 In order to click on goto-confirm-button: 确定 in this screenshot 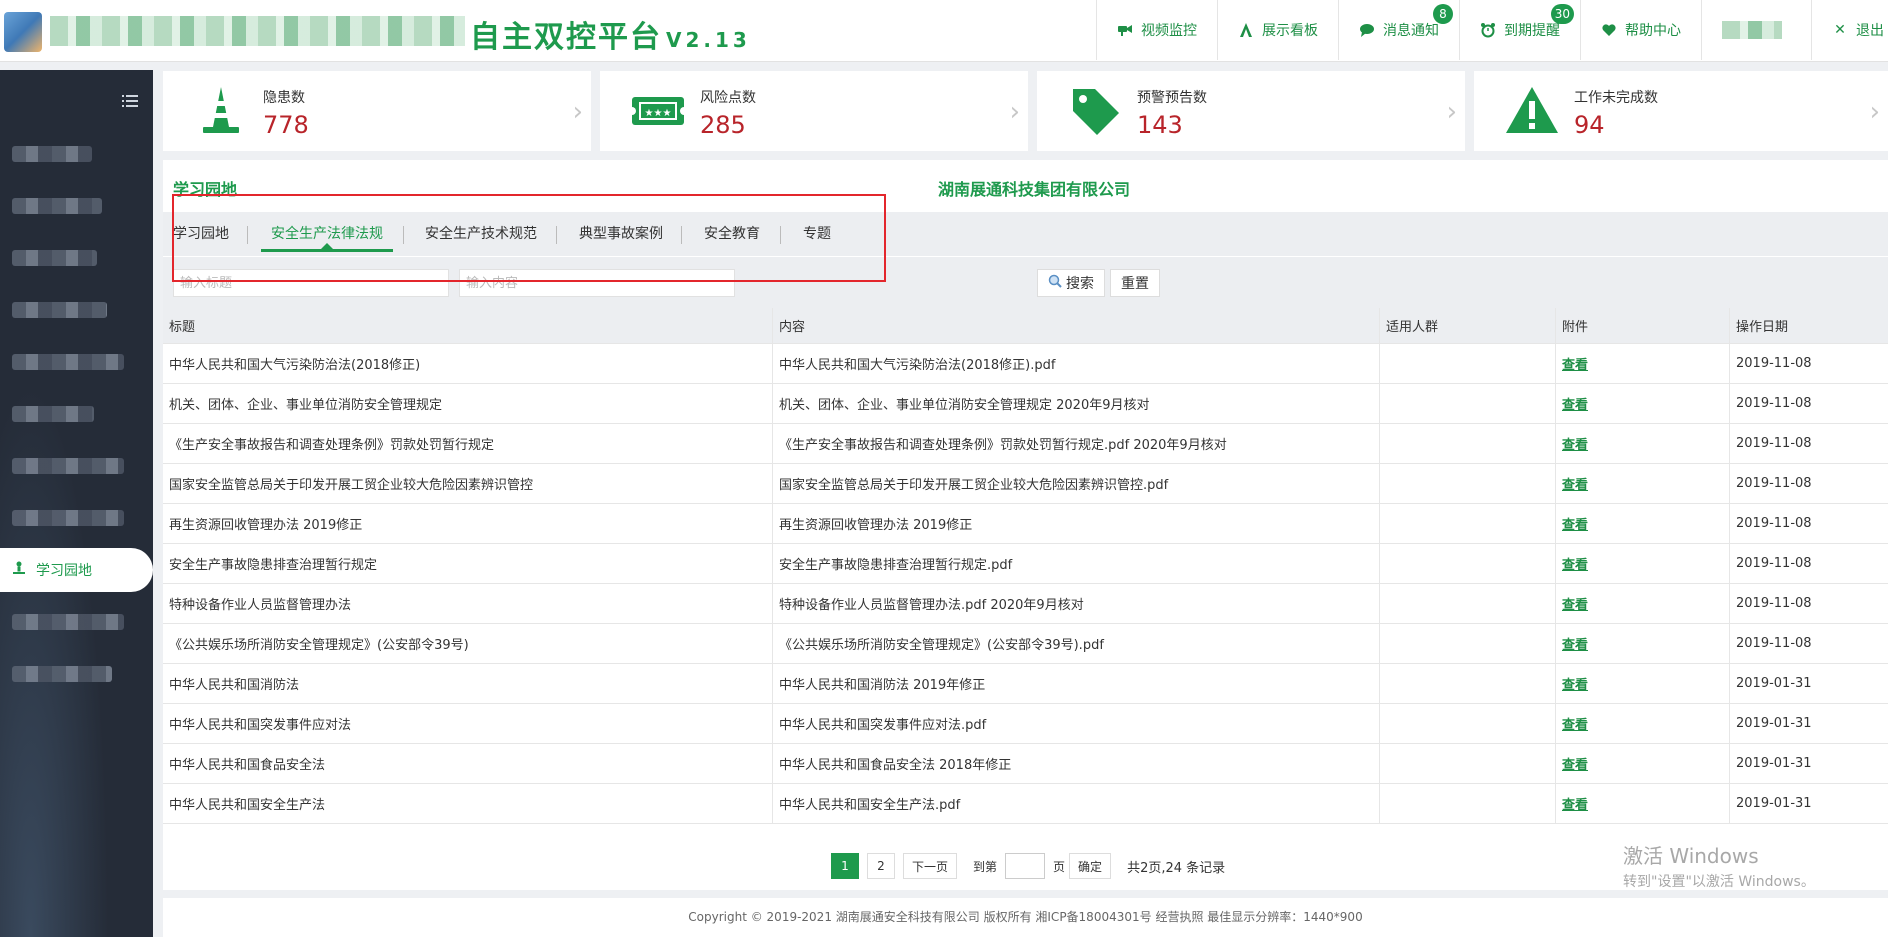, I will do `click(1090, 866)`.